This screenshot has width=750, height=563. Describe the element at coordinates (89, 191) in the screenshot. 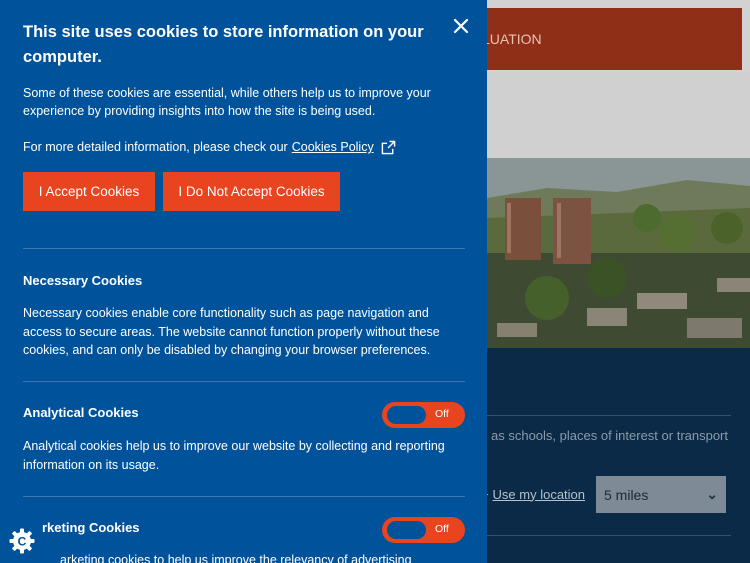

I see `accept-cookies-button: I Accept Cookies` at that location.